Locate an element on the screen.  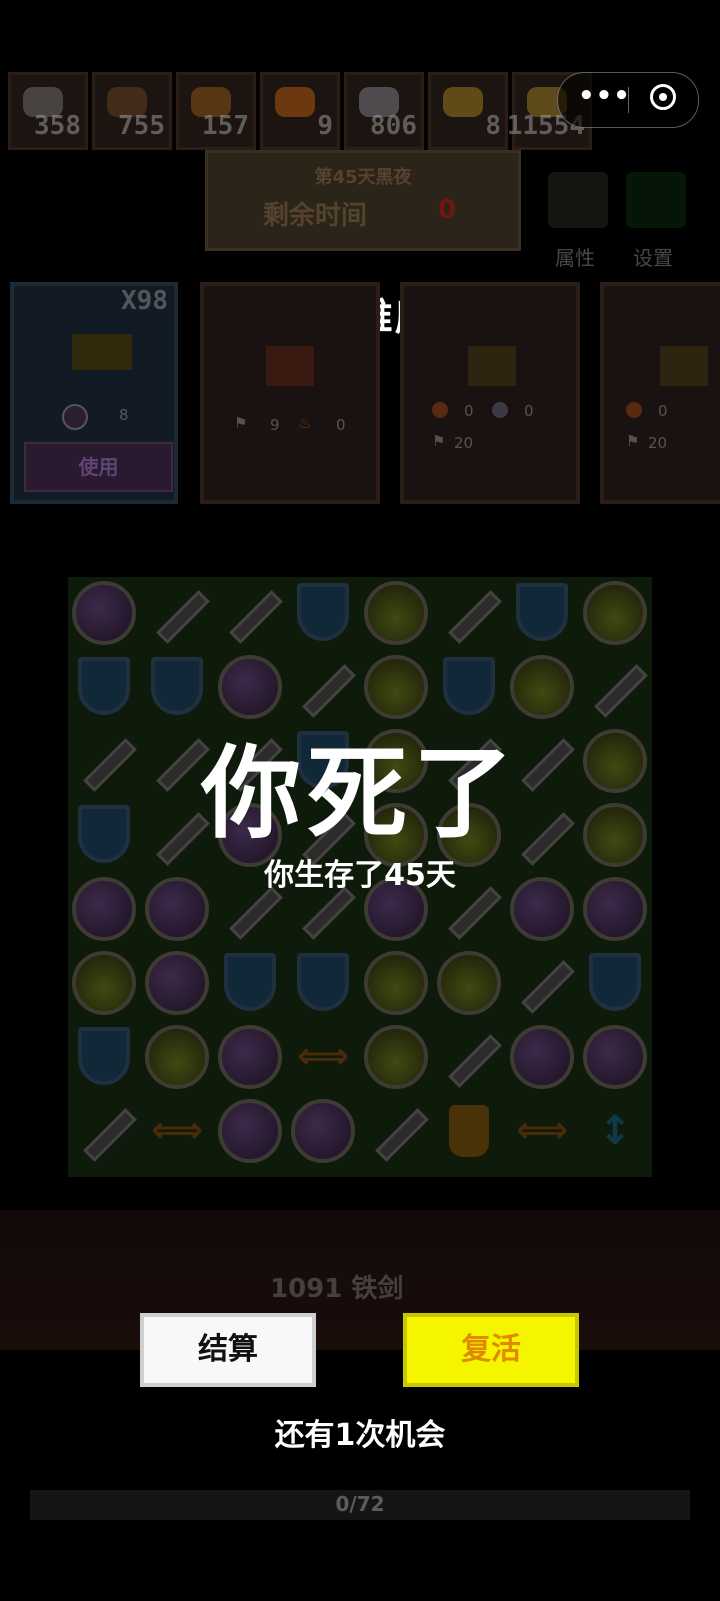
shop-card-2: 0 0 ⚑ 20 is located at coordinates (490, 393).